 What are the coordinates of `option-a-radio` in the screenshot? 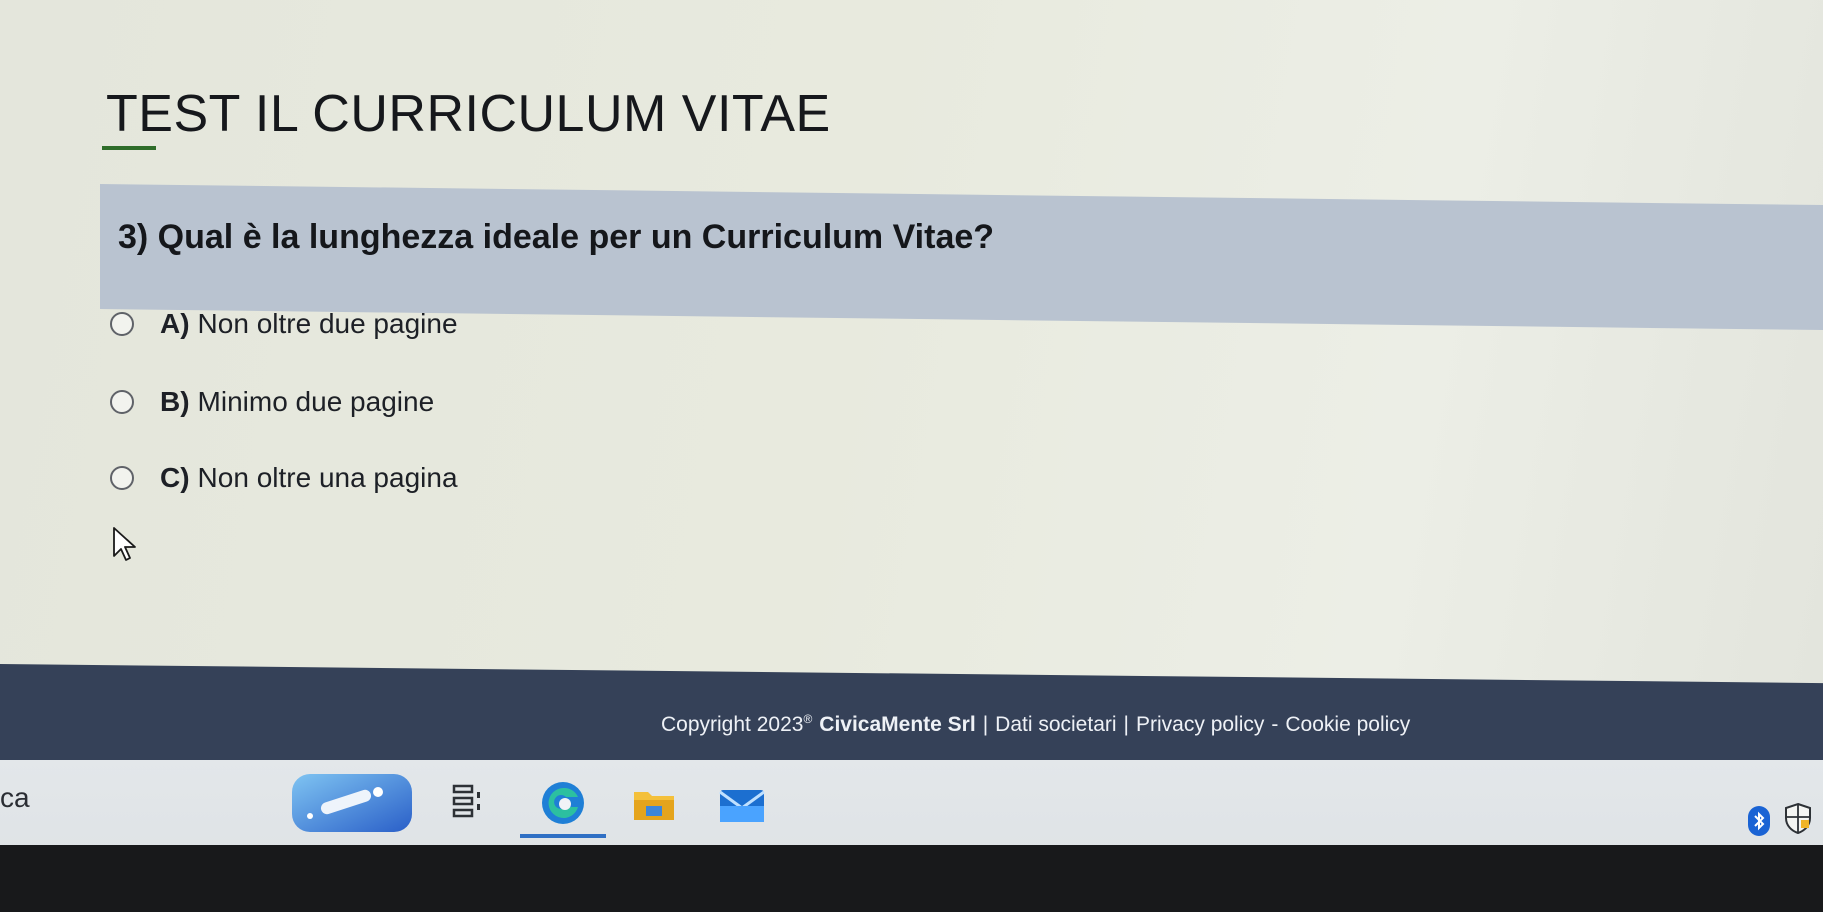 It's located at (122, 324).